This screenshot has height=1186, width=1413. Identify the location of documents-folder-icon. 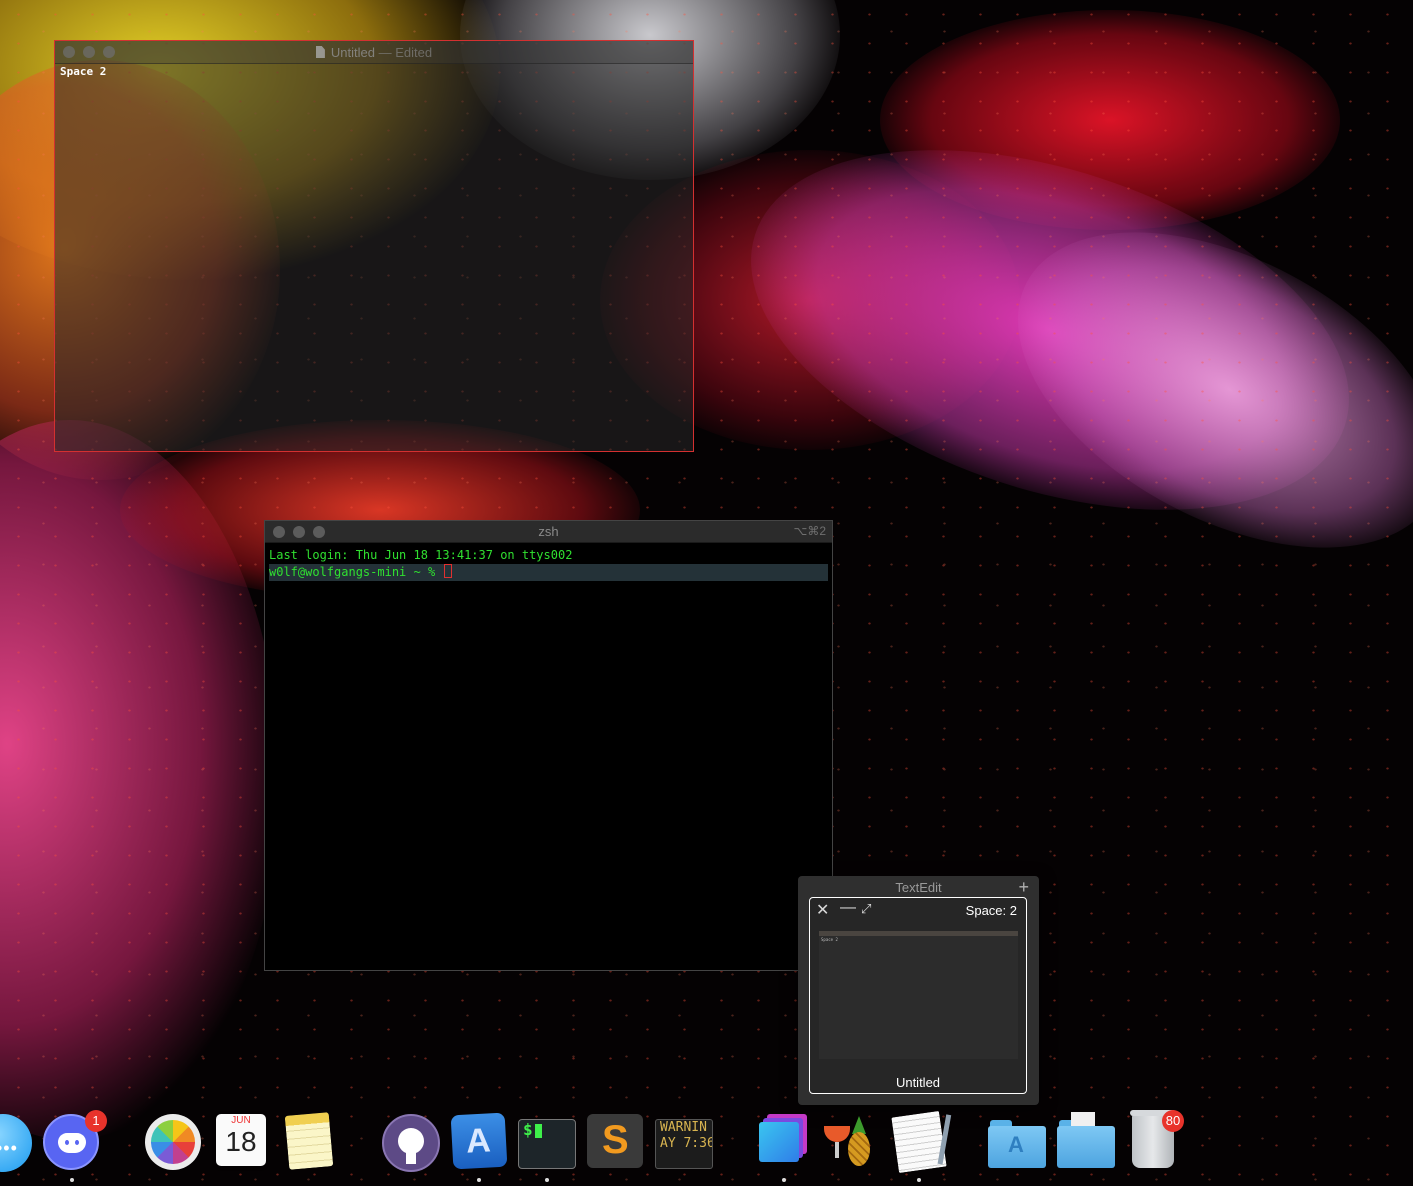
(1086, 1140).